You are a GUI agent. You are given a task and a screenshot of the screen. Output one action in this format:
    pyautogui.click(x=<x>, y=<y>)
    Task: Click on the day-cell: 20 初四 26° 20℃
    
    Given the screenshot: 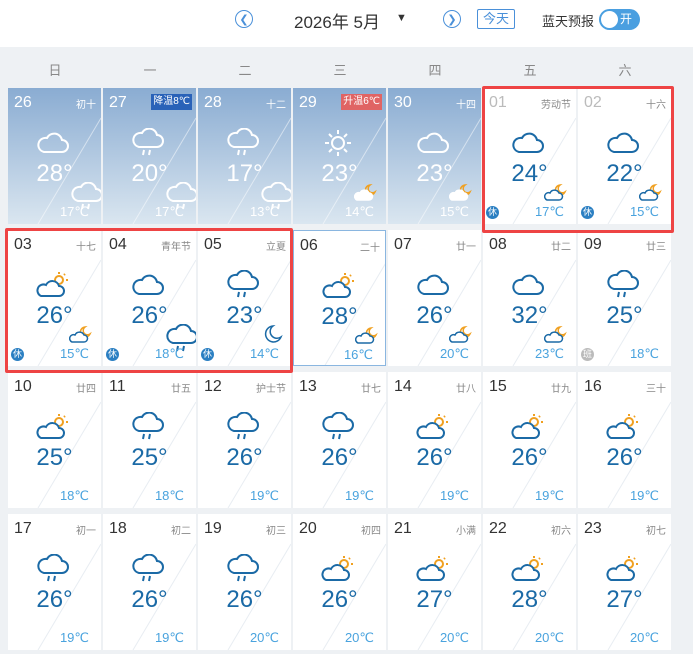 What is the action you would take?
    pyautogui.click(x=339, y=582)
    